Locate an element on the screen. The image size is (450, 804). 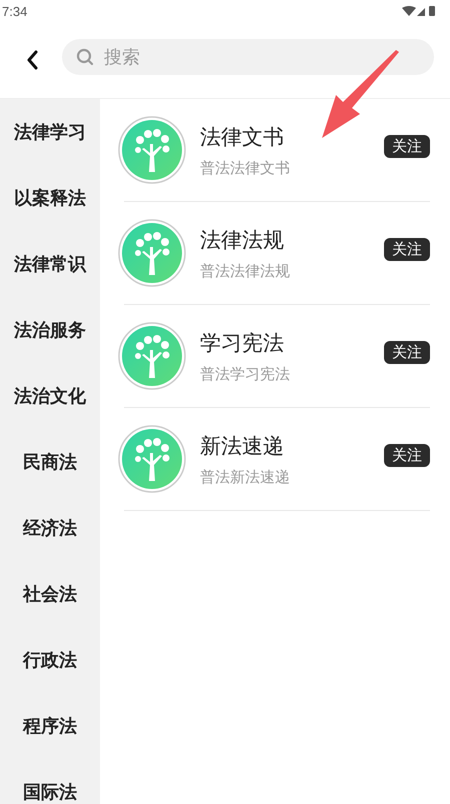
channel-subtitle: 普法法律法规 is located at coordinates (245, 271).